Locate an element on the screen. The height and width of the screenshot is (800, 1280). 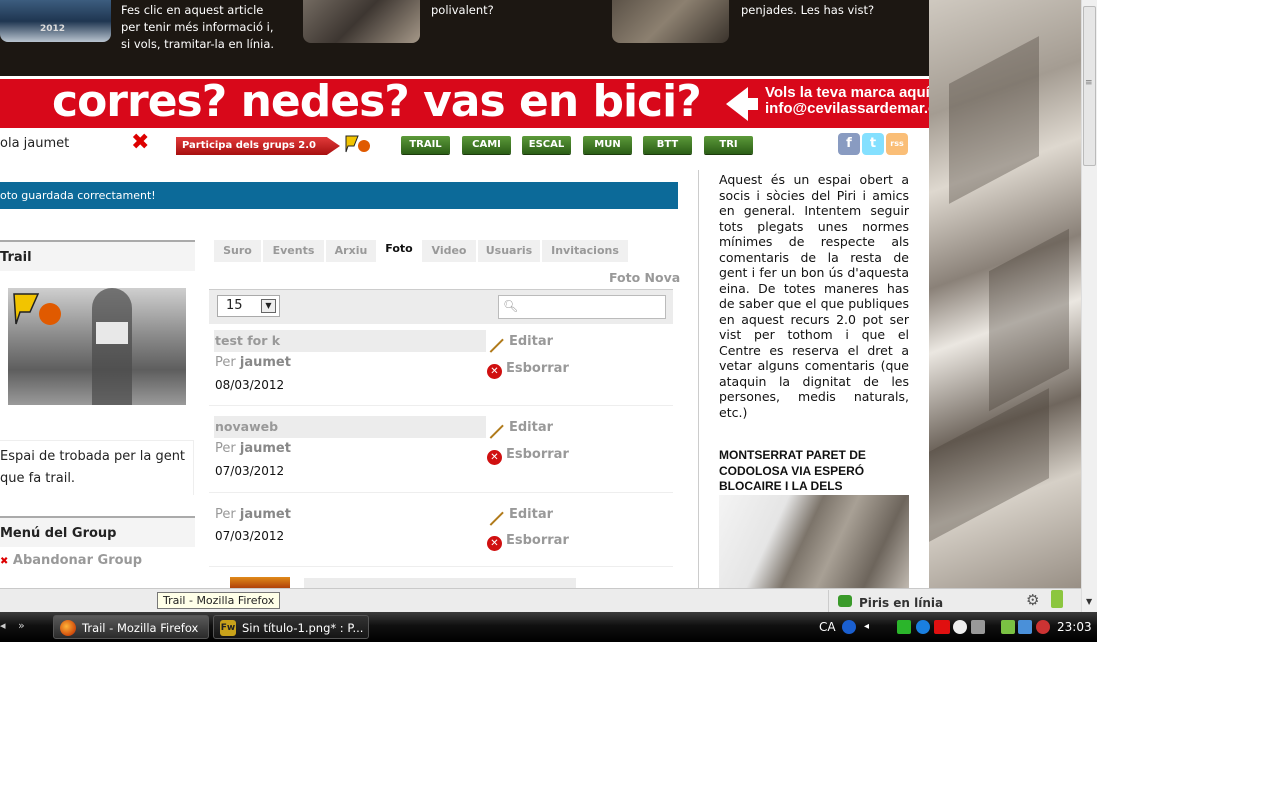
list-item: Per jaumet 07/03/2012 Editar ✕ Esborrar is located at coordinates (441, 536).